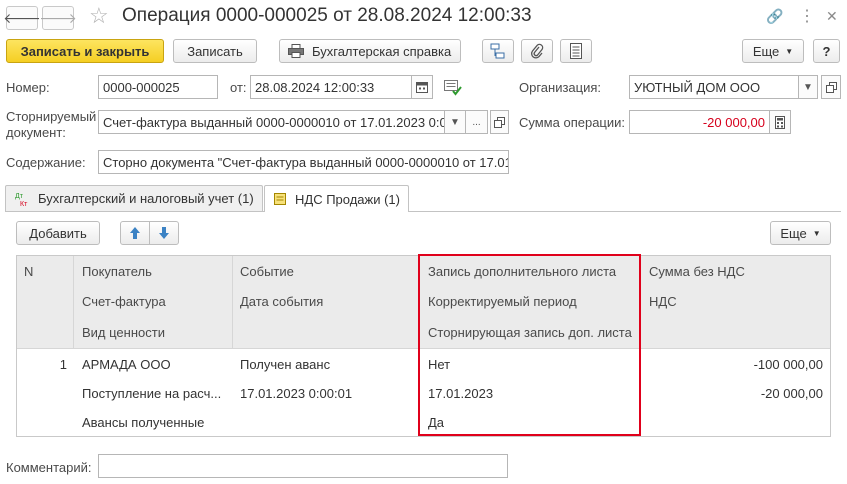 This screenshot has height=484, width=847. I want to click on organization-dropdown-button: ▼, so click(808, 87).